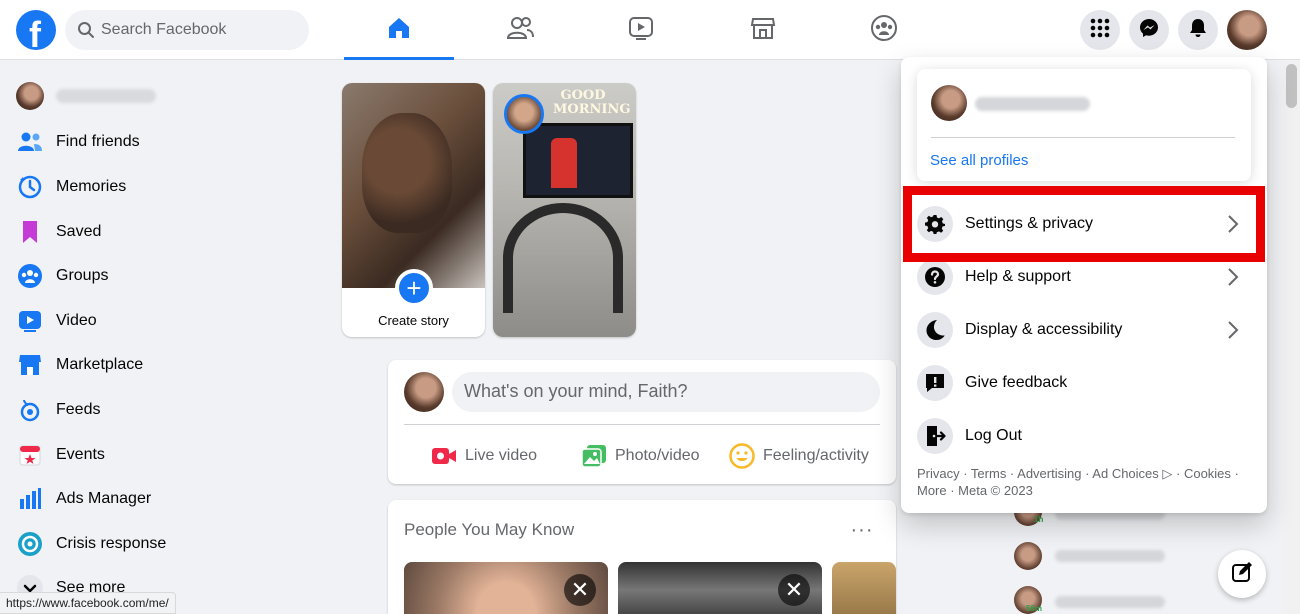 Image resolution: width=1300 pixels, height=614 pixels. I want to click on compose-icon, so click(1242, 574).